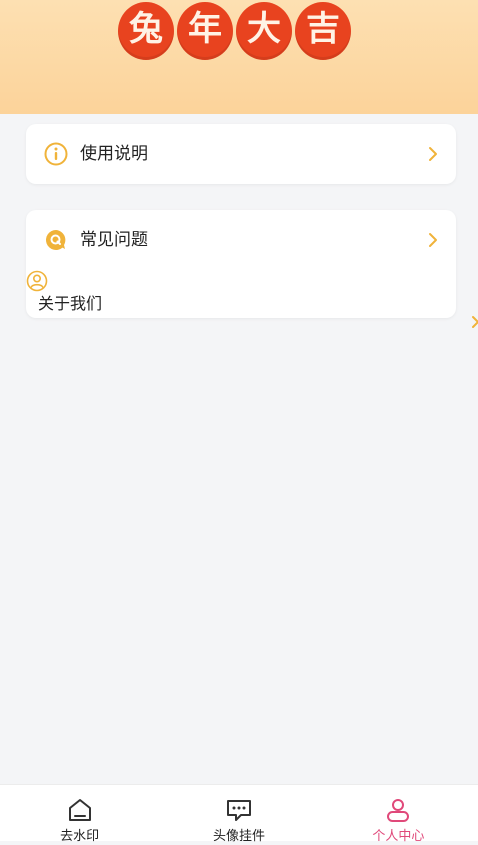 The image size is (478, 845). What do you see at coordinates (56, 240) in the screenshot?
I see `question-bubble-icon` at bounding box center [56, 240].